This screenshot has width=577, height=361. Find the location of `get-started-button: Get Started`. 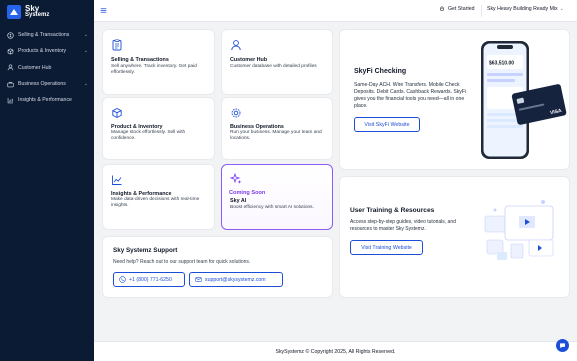

get-started-button: Get Started is located at coordinates (457, 9).